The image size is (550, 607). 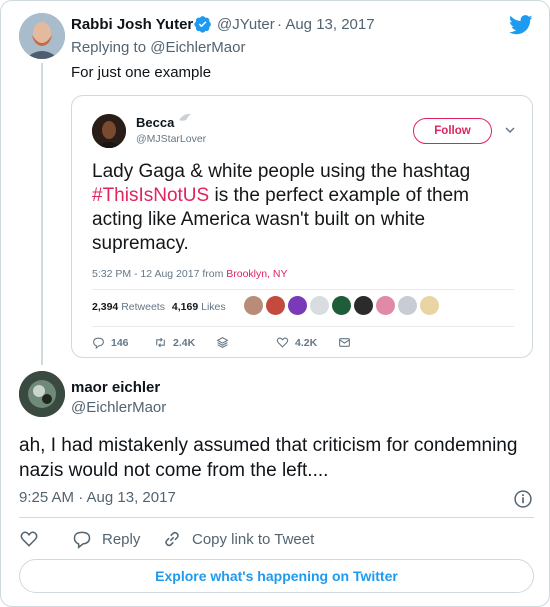 I want to click on copy-link-icon, so click(x=172, y=539).